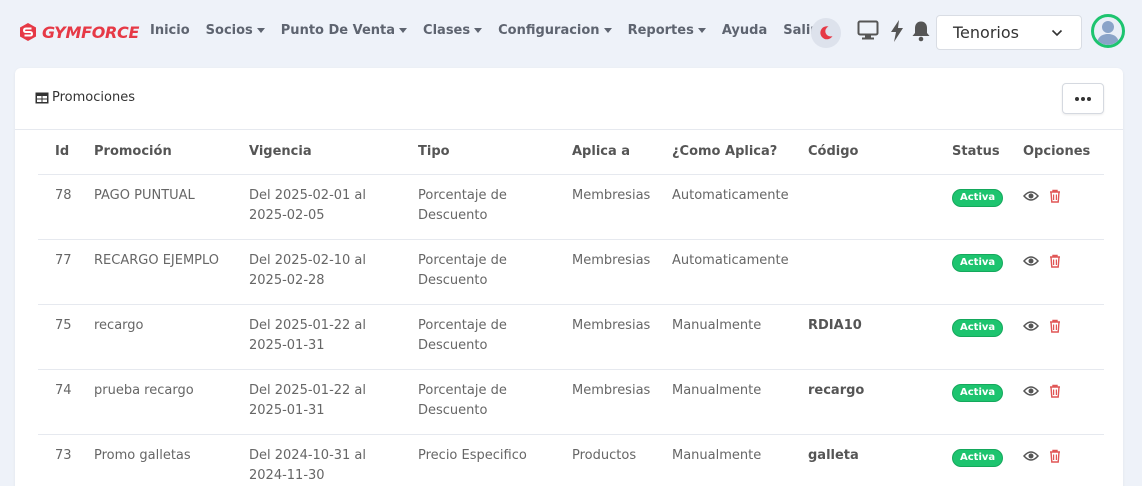  I want to click on nav-label: Clases, so click(447, 30).